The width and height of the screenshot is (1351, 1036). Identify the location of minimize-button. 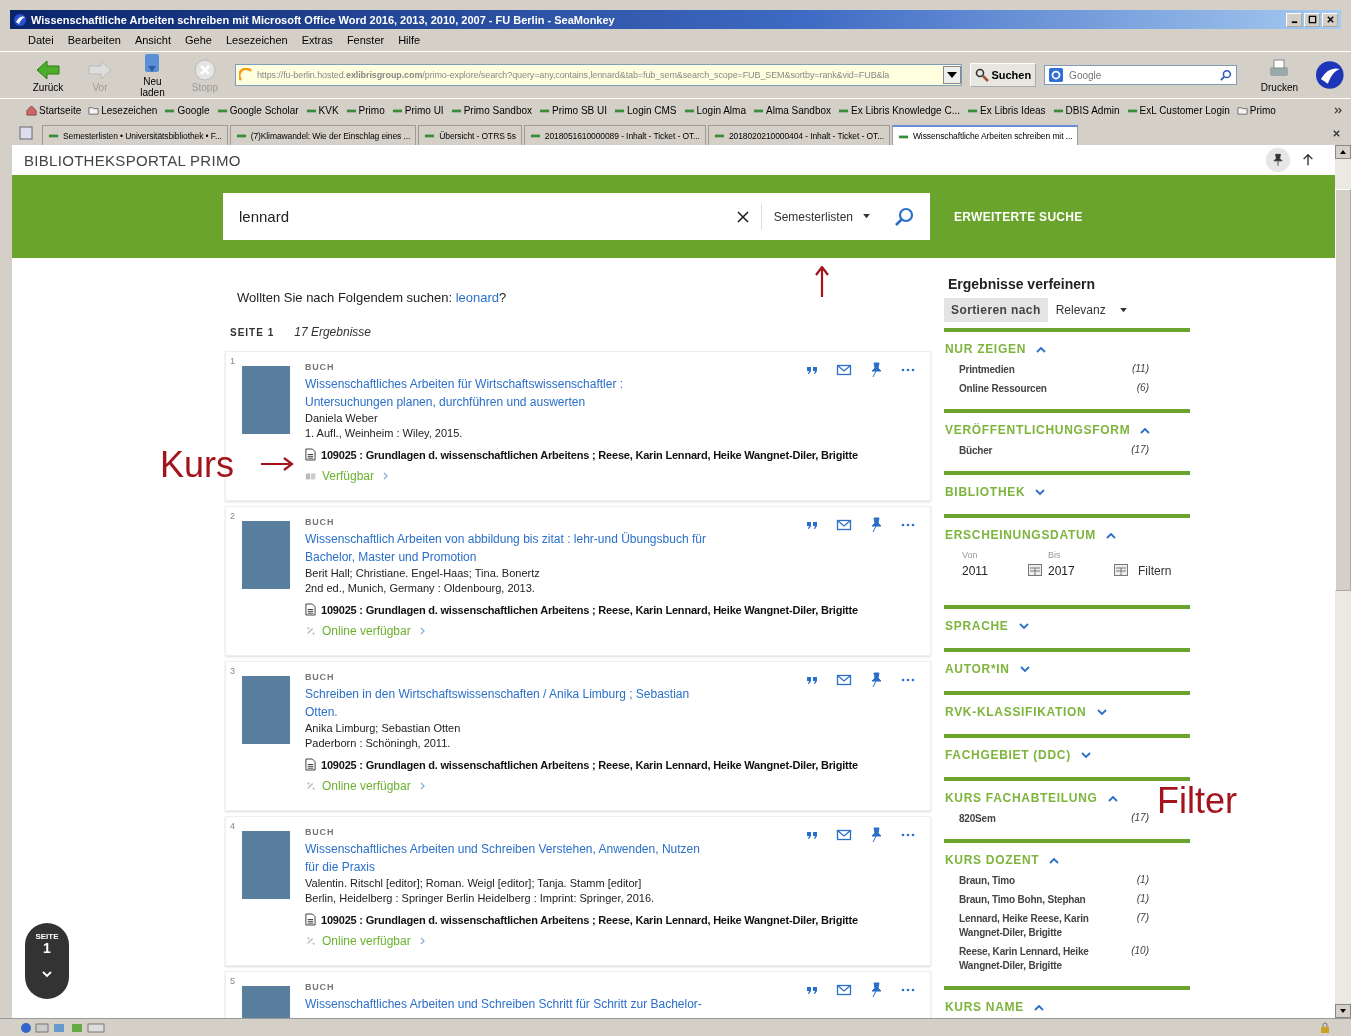
(1294, 19).